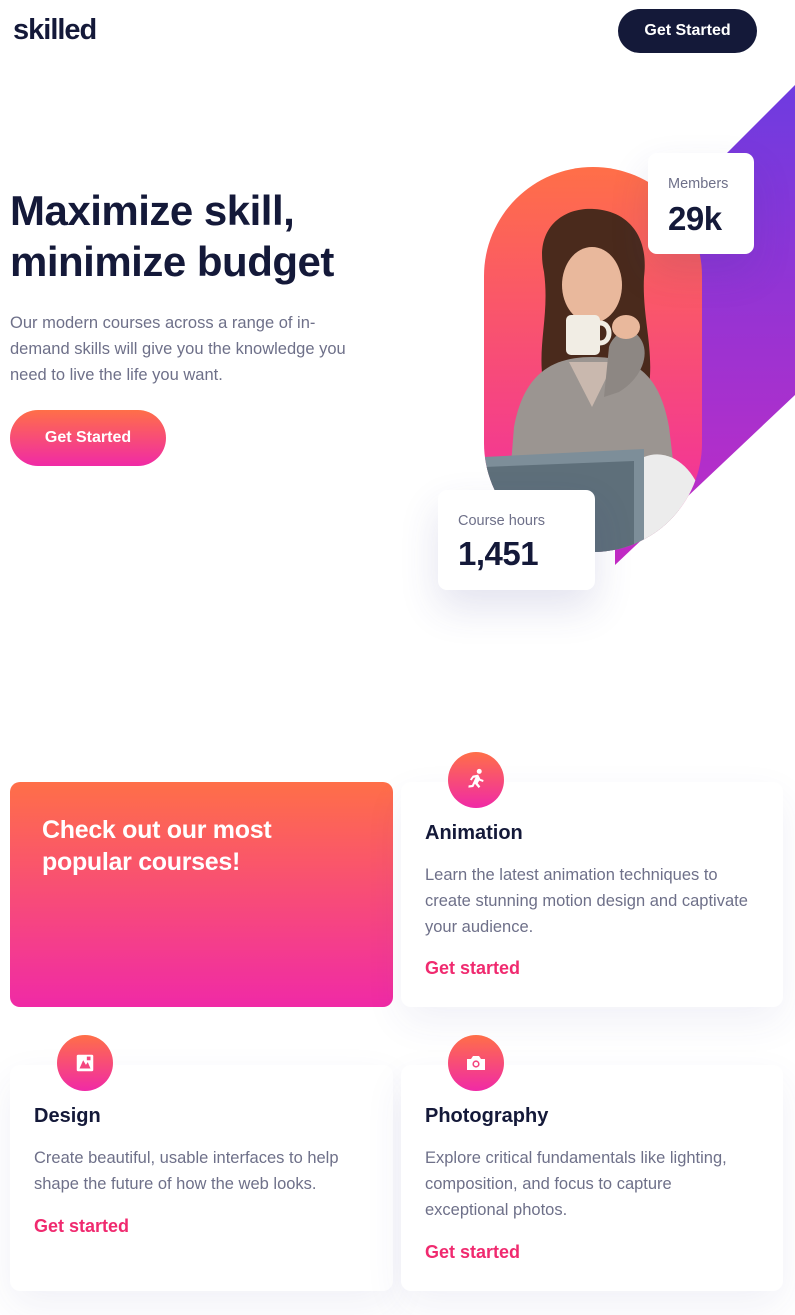 The width and height of the screenshot is (795, 1315). I want to click on course-title: Photography, so click(487, 1116).